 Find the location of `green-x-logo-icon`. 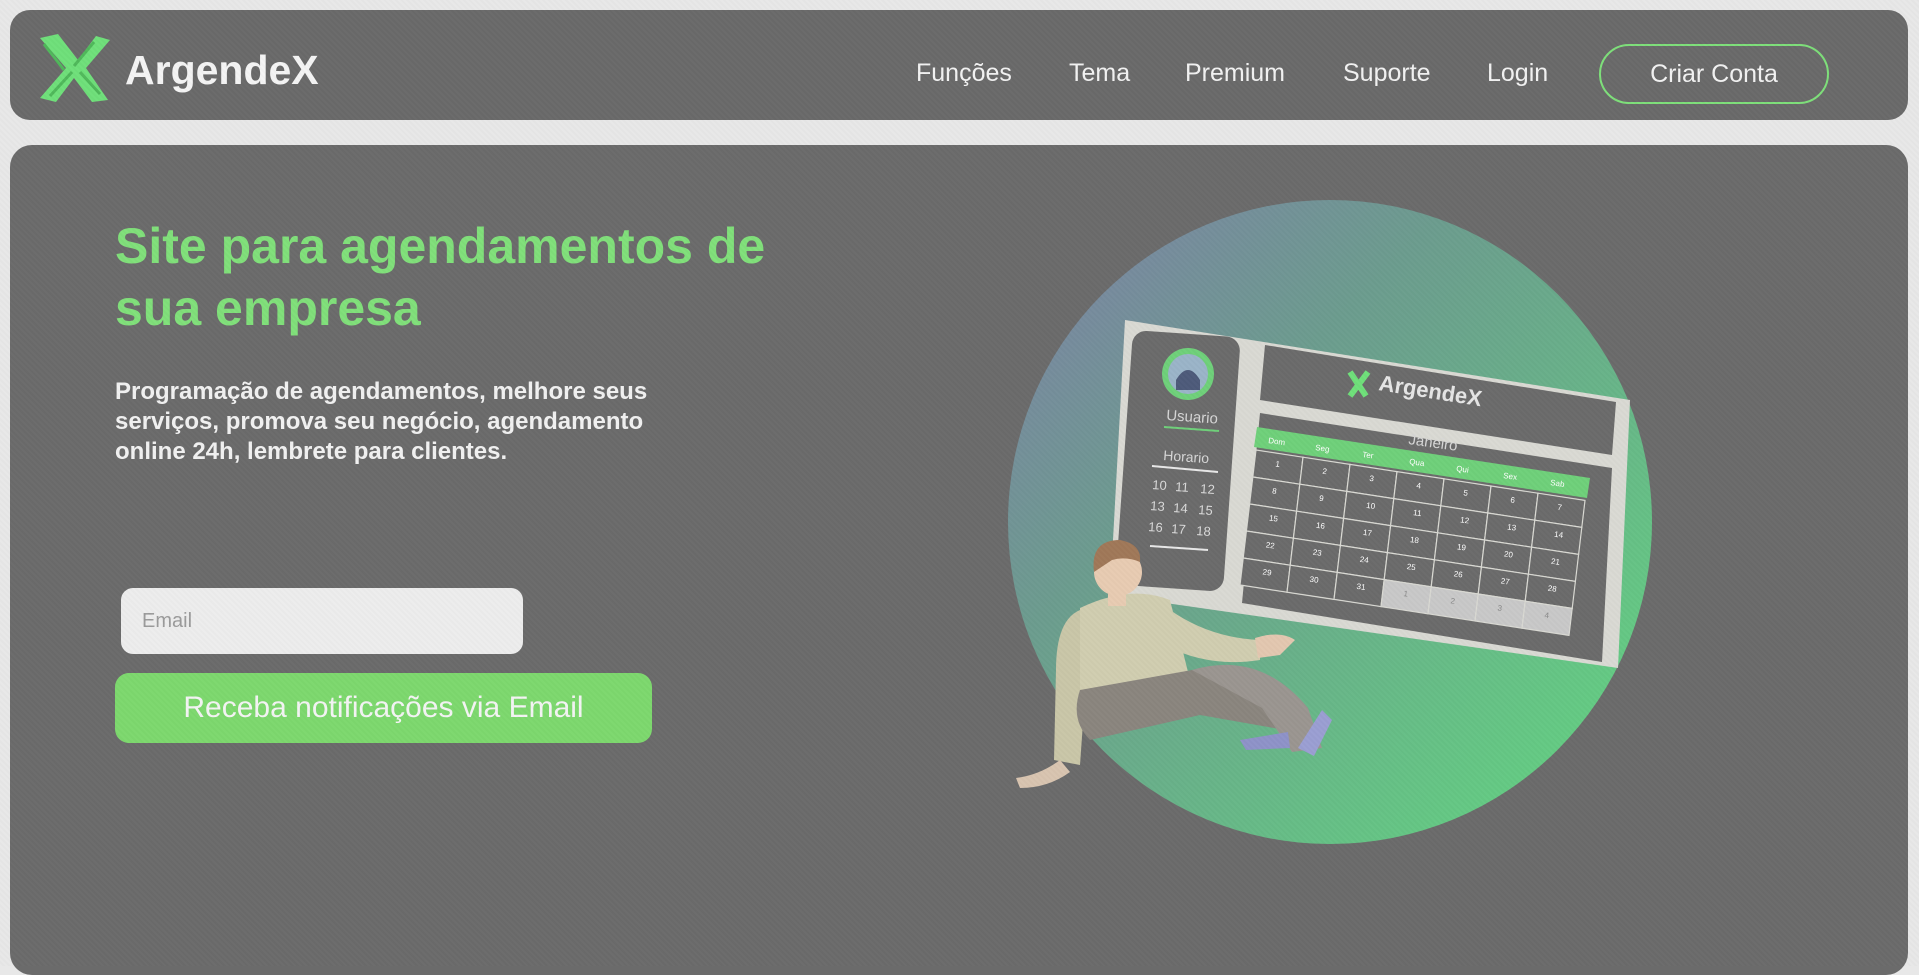

green-x-logo-icon is located at coordinates (74, 68).